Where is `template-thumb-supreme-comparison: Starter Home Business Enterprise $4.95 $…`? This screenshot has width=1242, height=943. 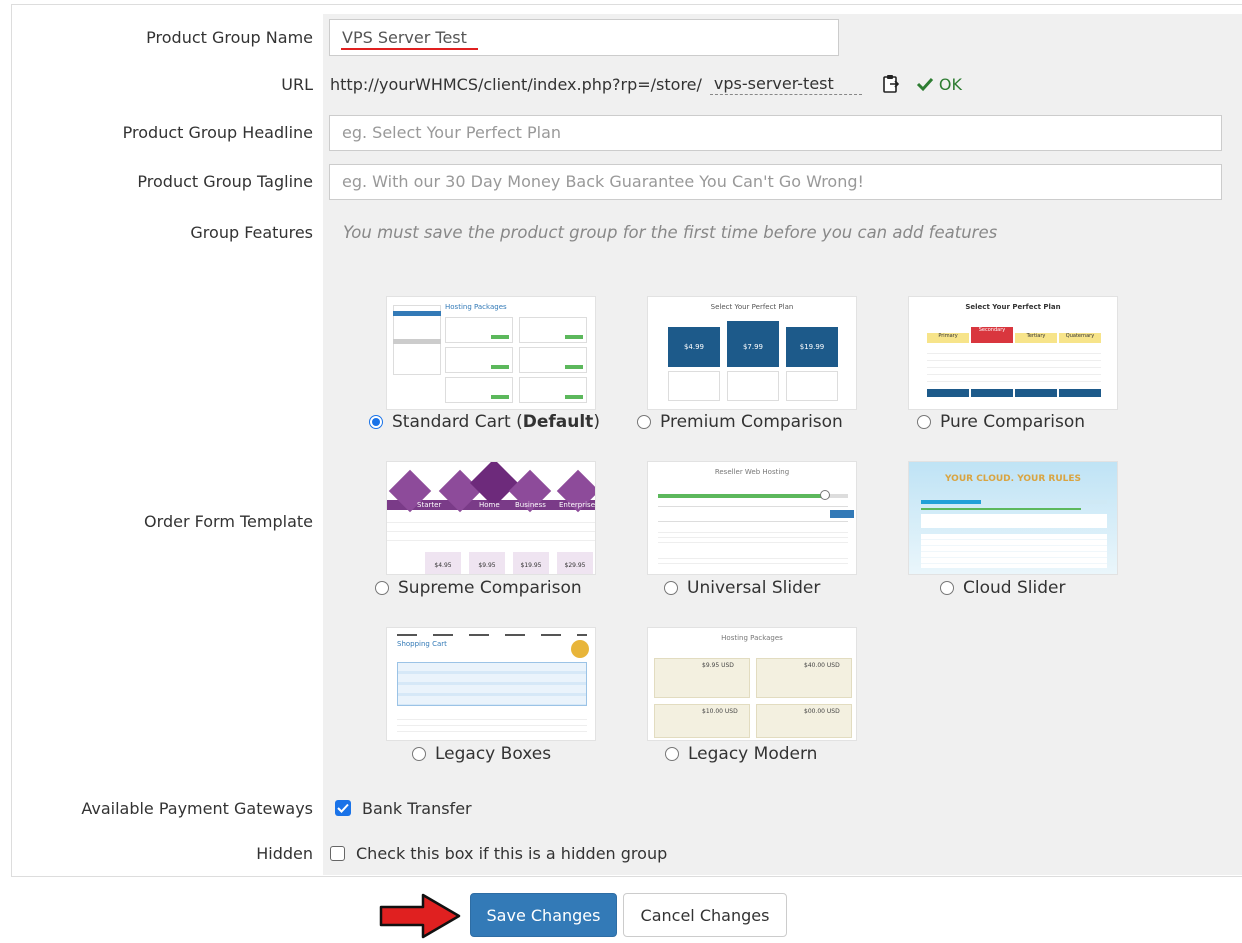
template-thumb-supreme-comparison: Starter Home Business Enterprise $4.95 $… is located at coordinates (491, 518).